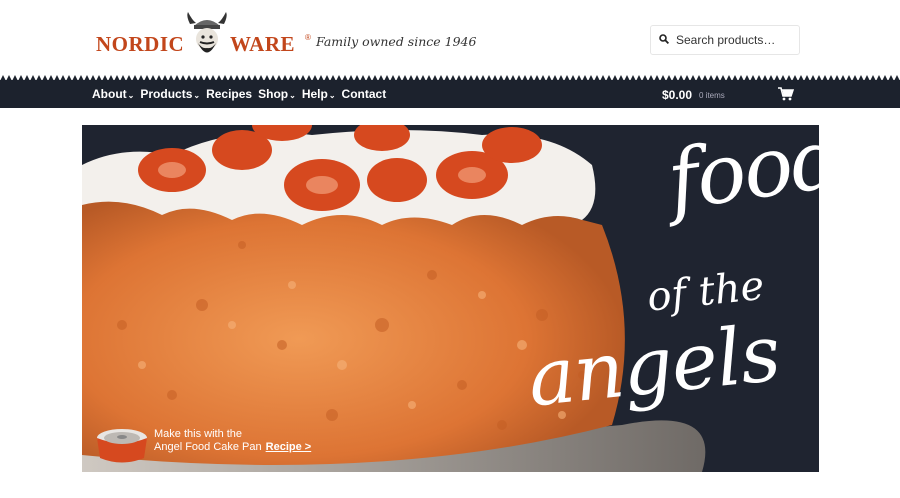 This screenshot has height=498, width=900. I want to click on brand-logo: NORDIC WARE ® Family owned since 1946, so click(286, 40).